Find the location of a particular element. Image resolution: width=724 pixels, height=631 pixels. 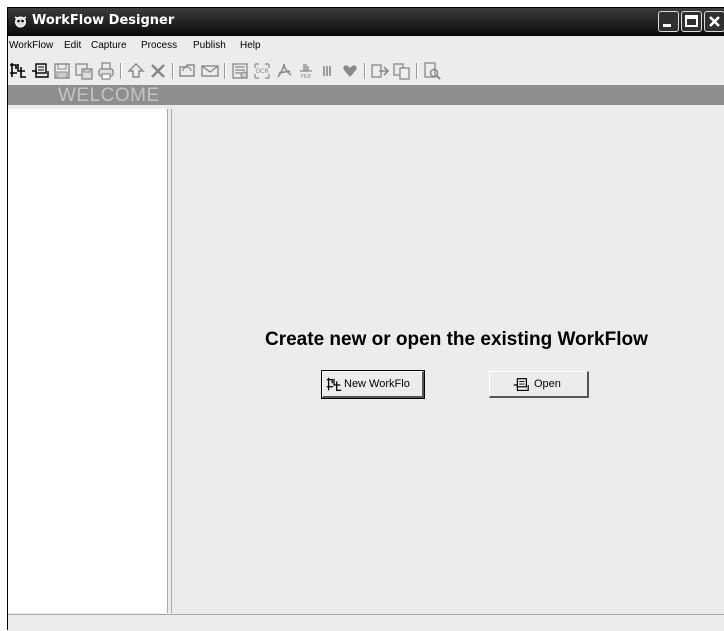

open-label: Open is located at coordinates (547, 384).